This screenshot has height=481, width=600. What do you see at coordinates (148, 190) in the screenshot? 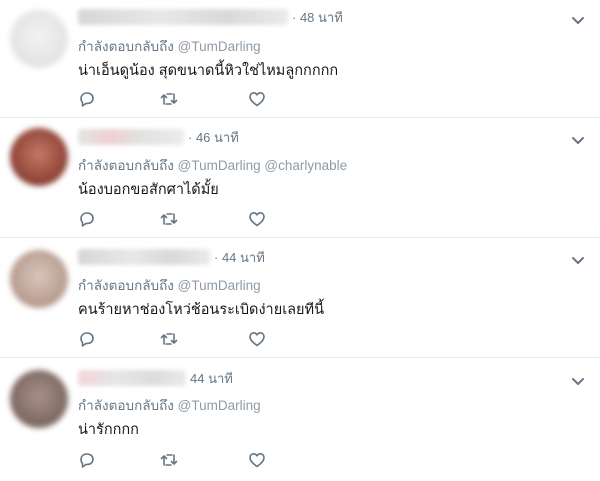
I see `reply-text: น้องบอกขอสักศาได้มั้ย` at bounding box center [148, 190].